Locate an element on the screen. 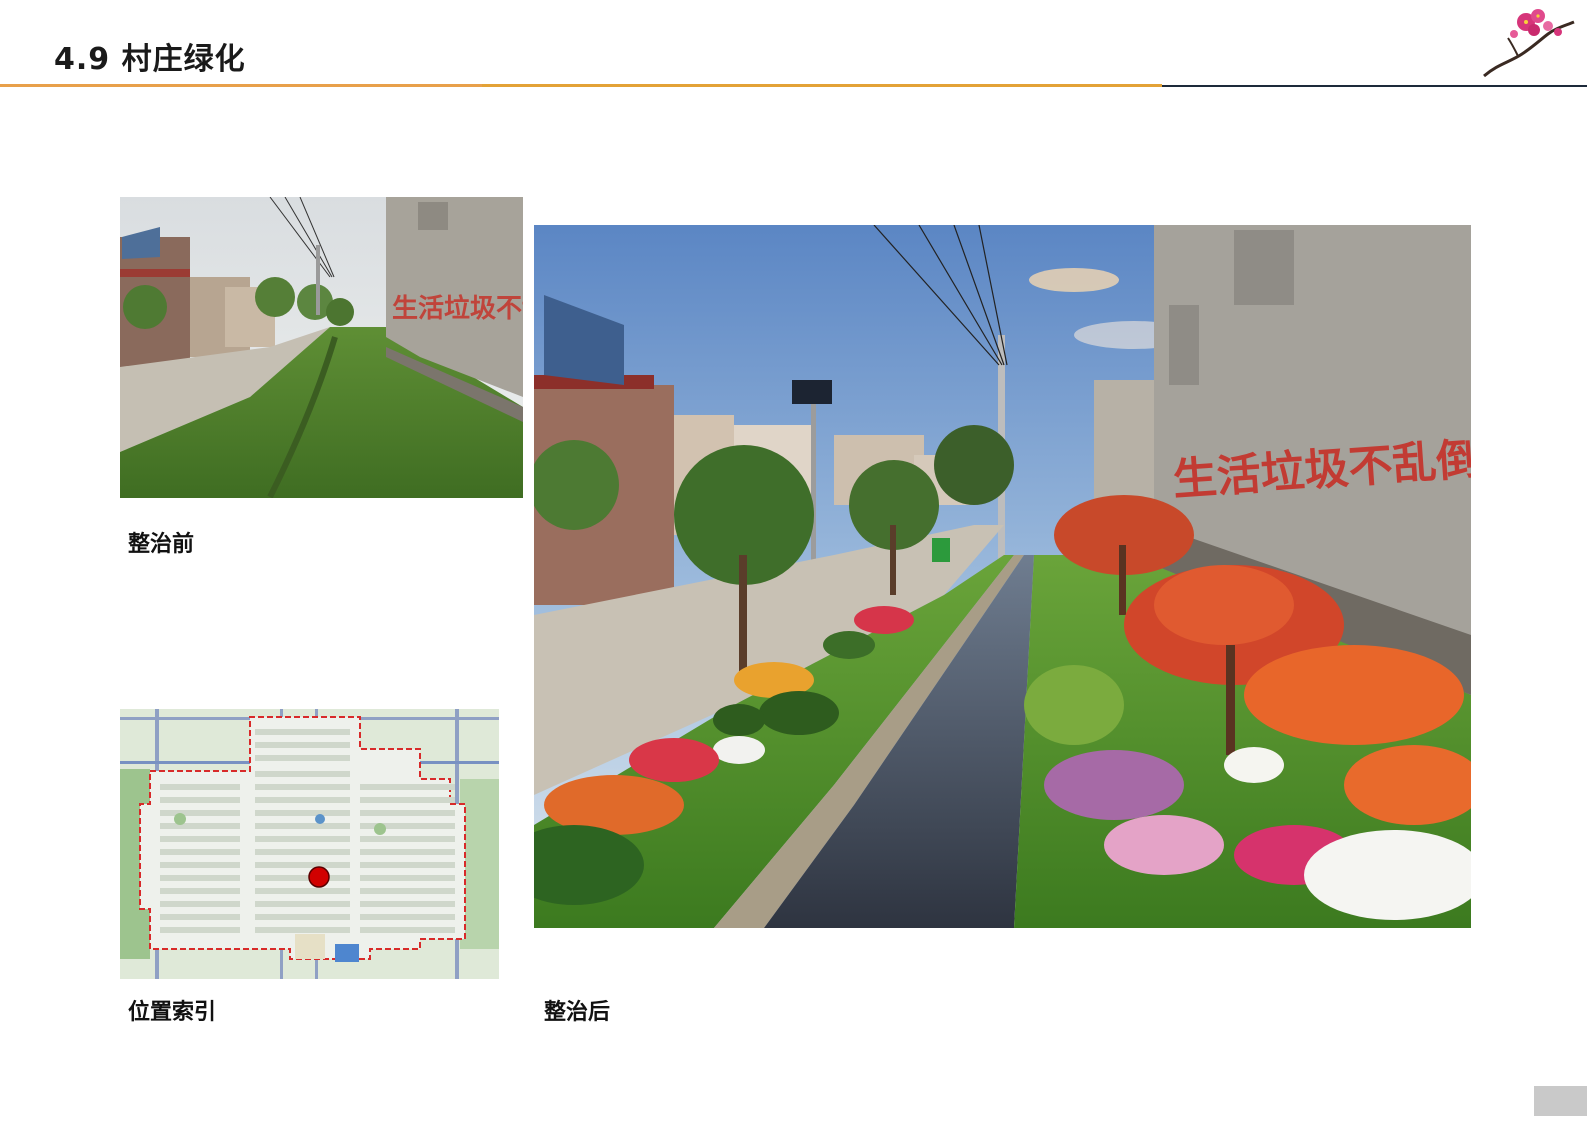  section-title: 4.9 村庄绿化 is located at coordinates (150, 59).